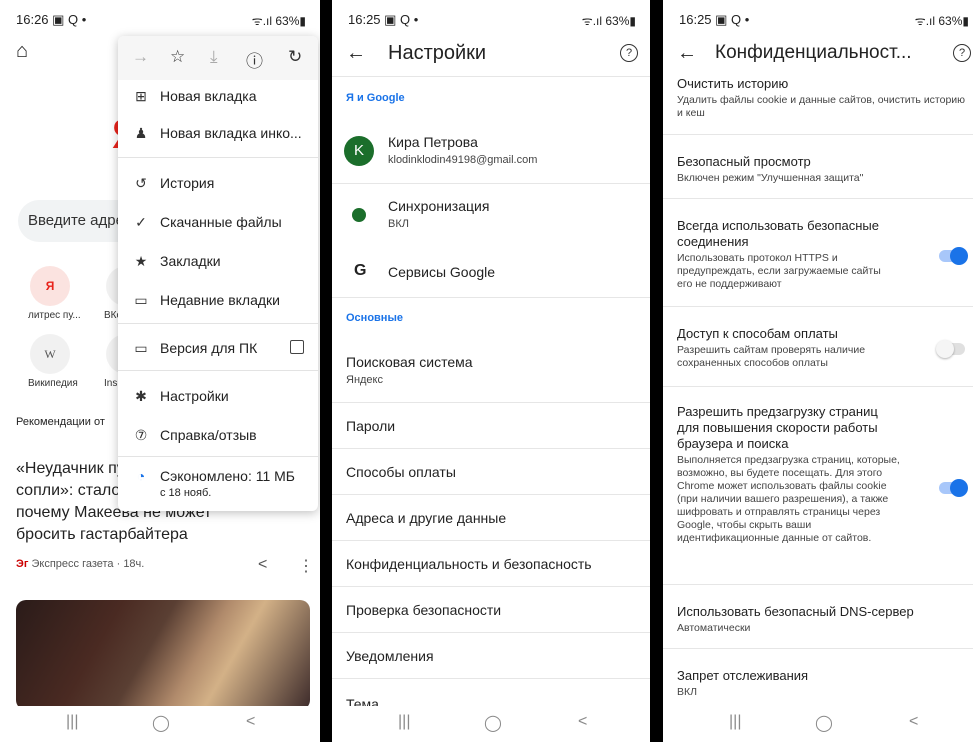  What do you see at coordinates (409, 362) in the screenshot?
I see `search-engine-label: Поисковая система` at bounding box center [409, 362].